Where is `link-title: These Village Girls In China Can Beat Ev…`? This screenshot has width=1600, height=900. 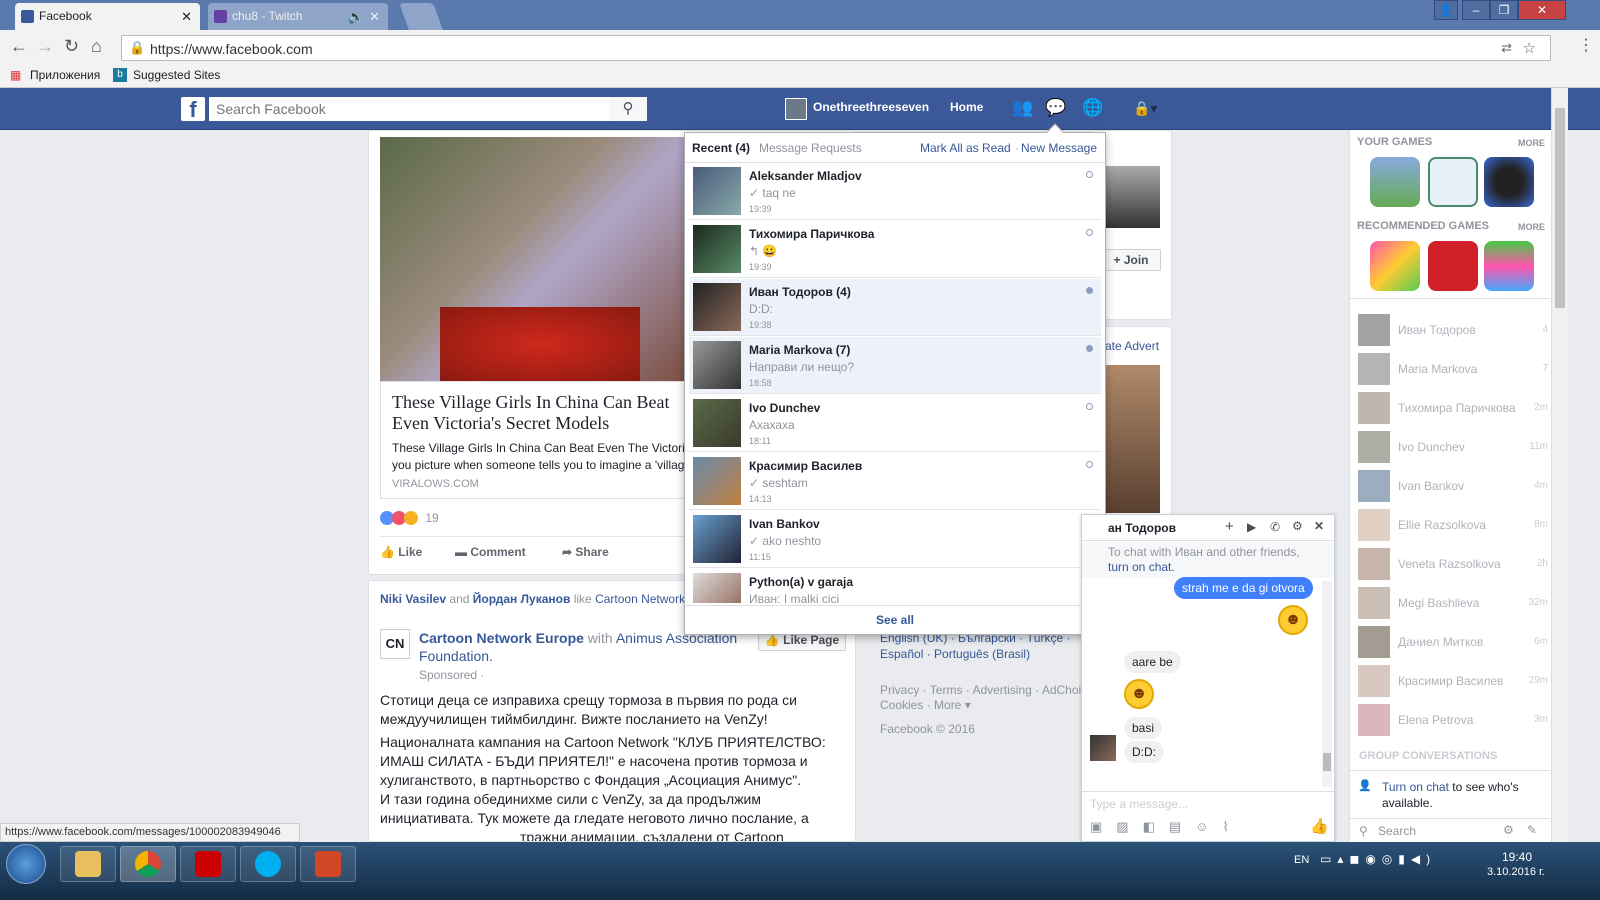 link-title: These Village Girls In China Can Beat Ev… is located at coordinates (542, 413).